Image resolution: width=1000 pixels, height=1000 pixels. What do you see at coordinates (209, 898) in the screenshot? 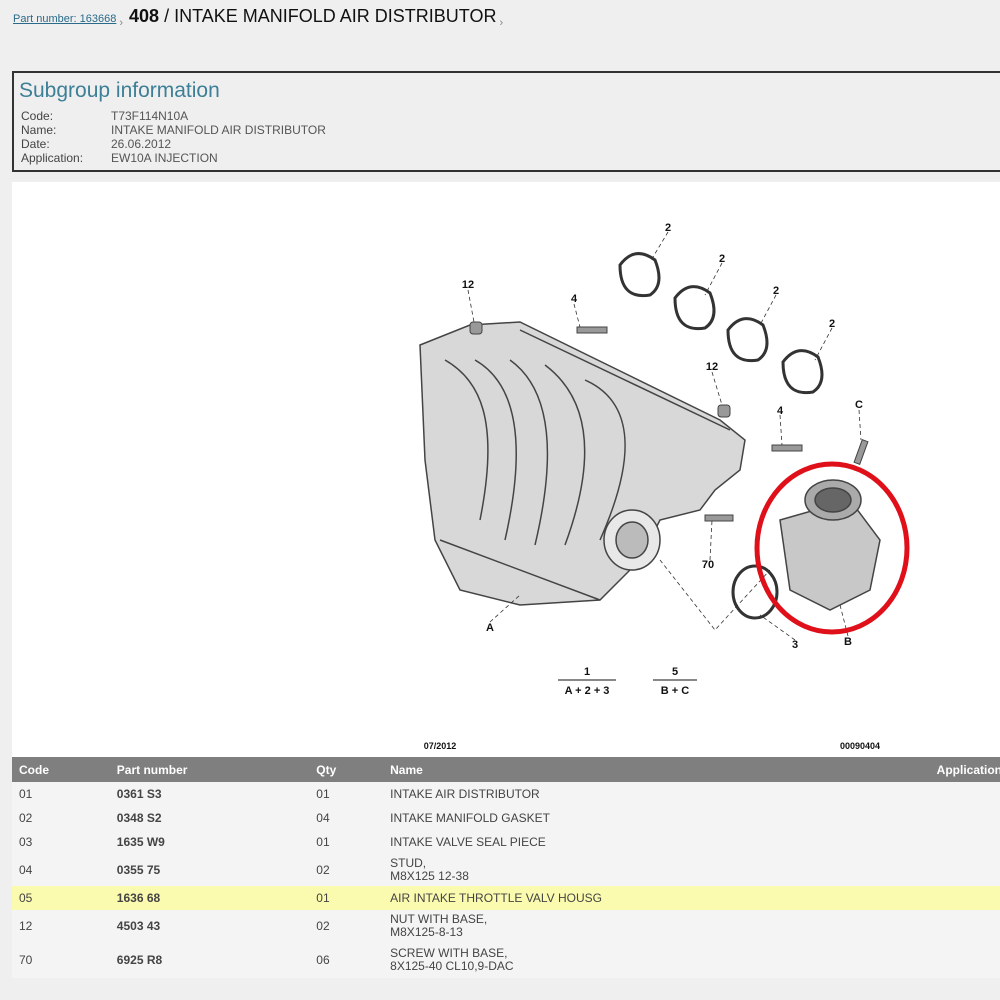
I see `cell-part-number: 1636 68` at bounding box center [209, 898].